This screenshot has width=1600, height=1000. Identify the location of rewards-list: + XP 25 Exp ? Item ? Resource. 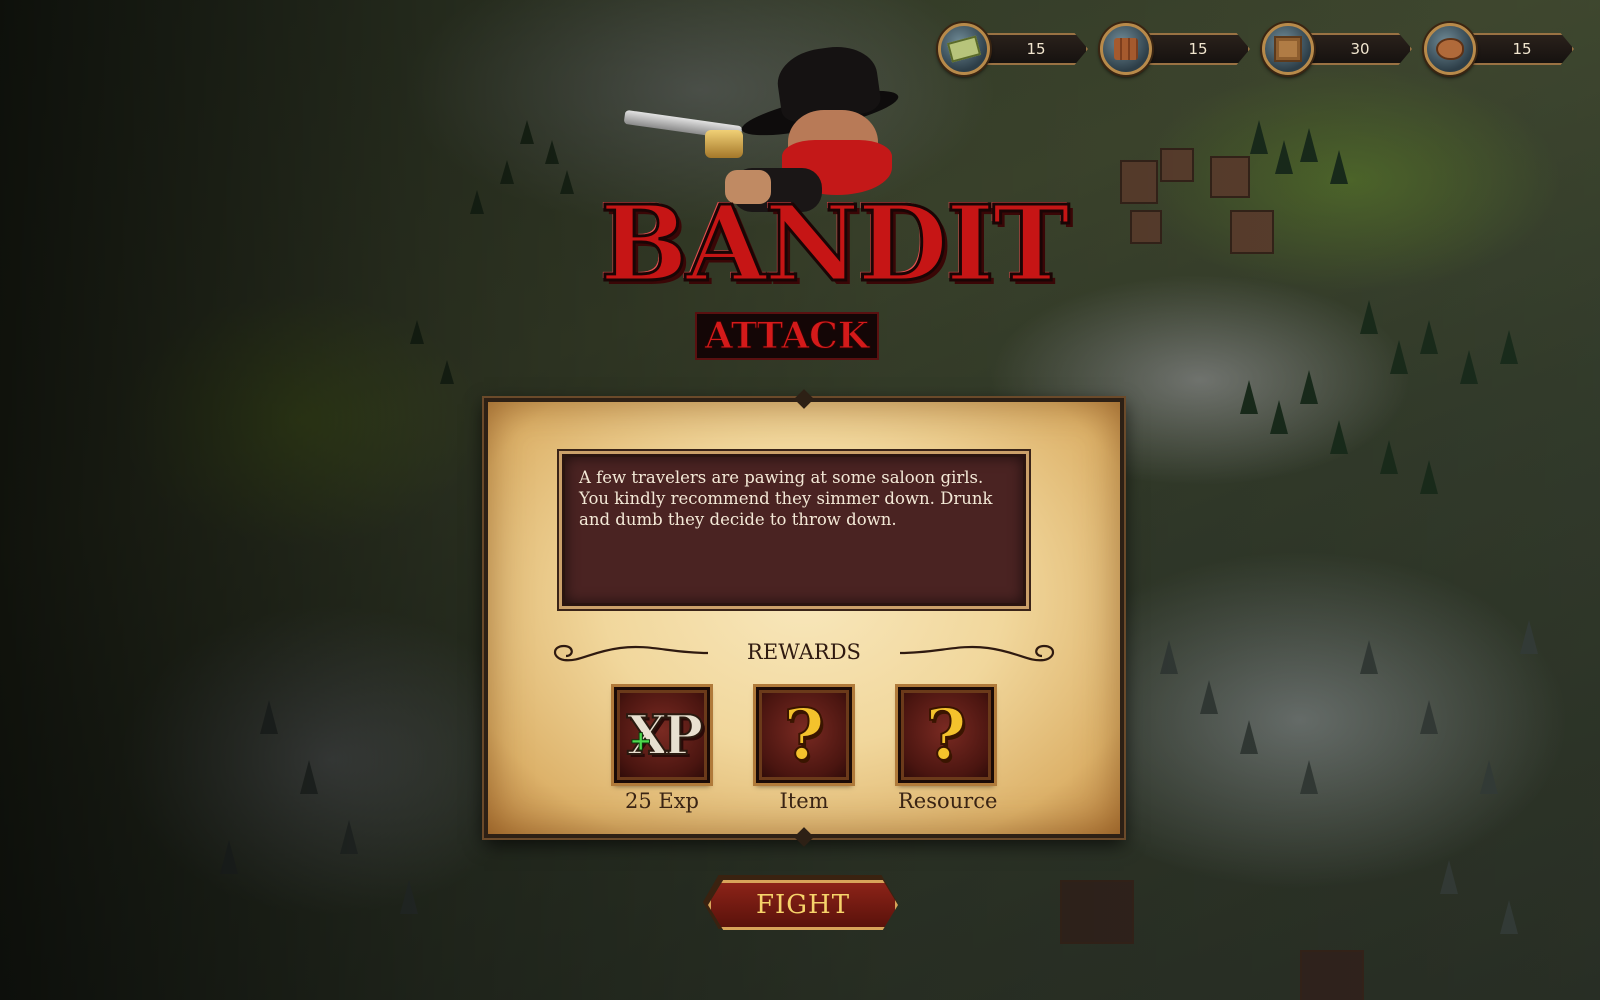
(804, 750).